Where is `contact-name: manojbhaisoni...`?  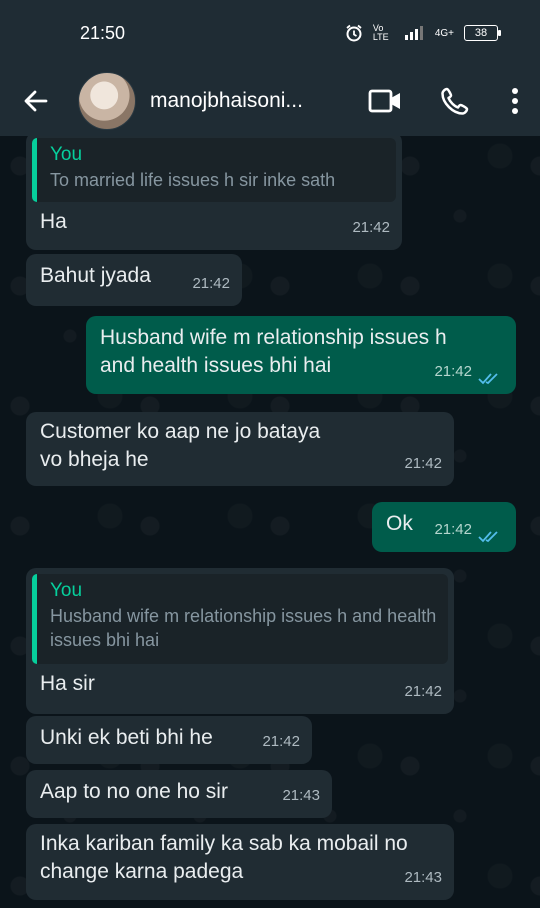
contact-name: manojbhaisoni... is located at coordinates (245, 101).